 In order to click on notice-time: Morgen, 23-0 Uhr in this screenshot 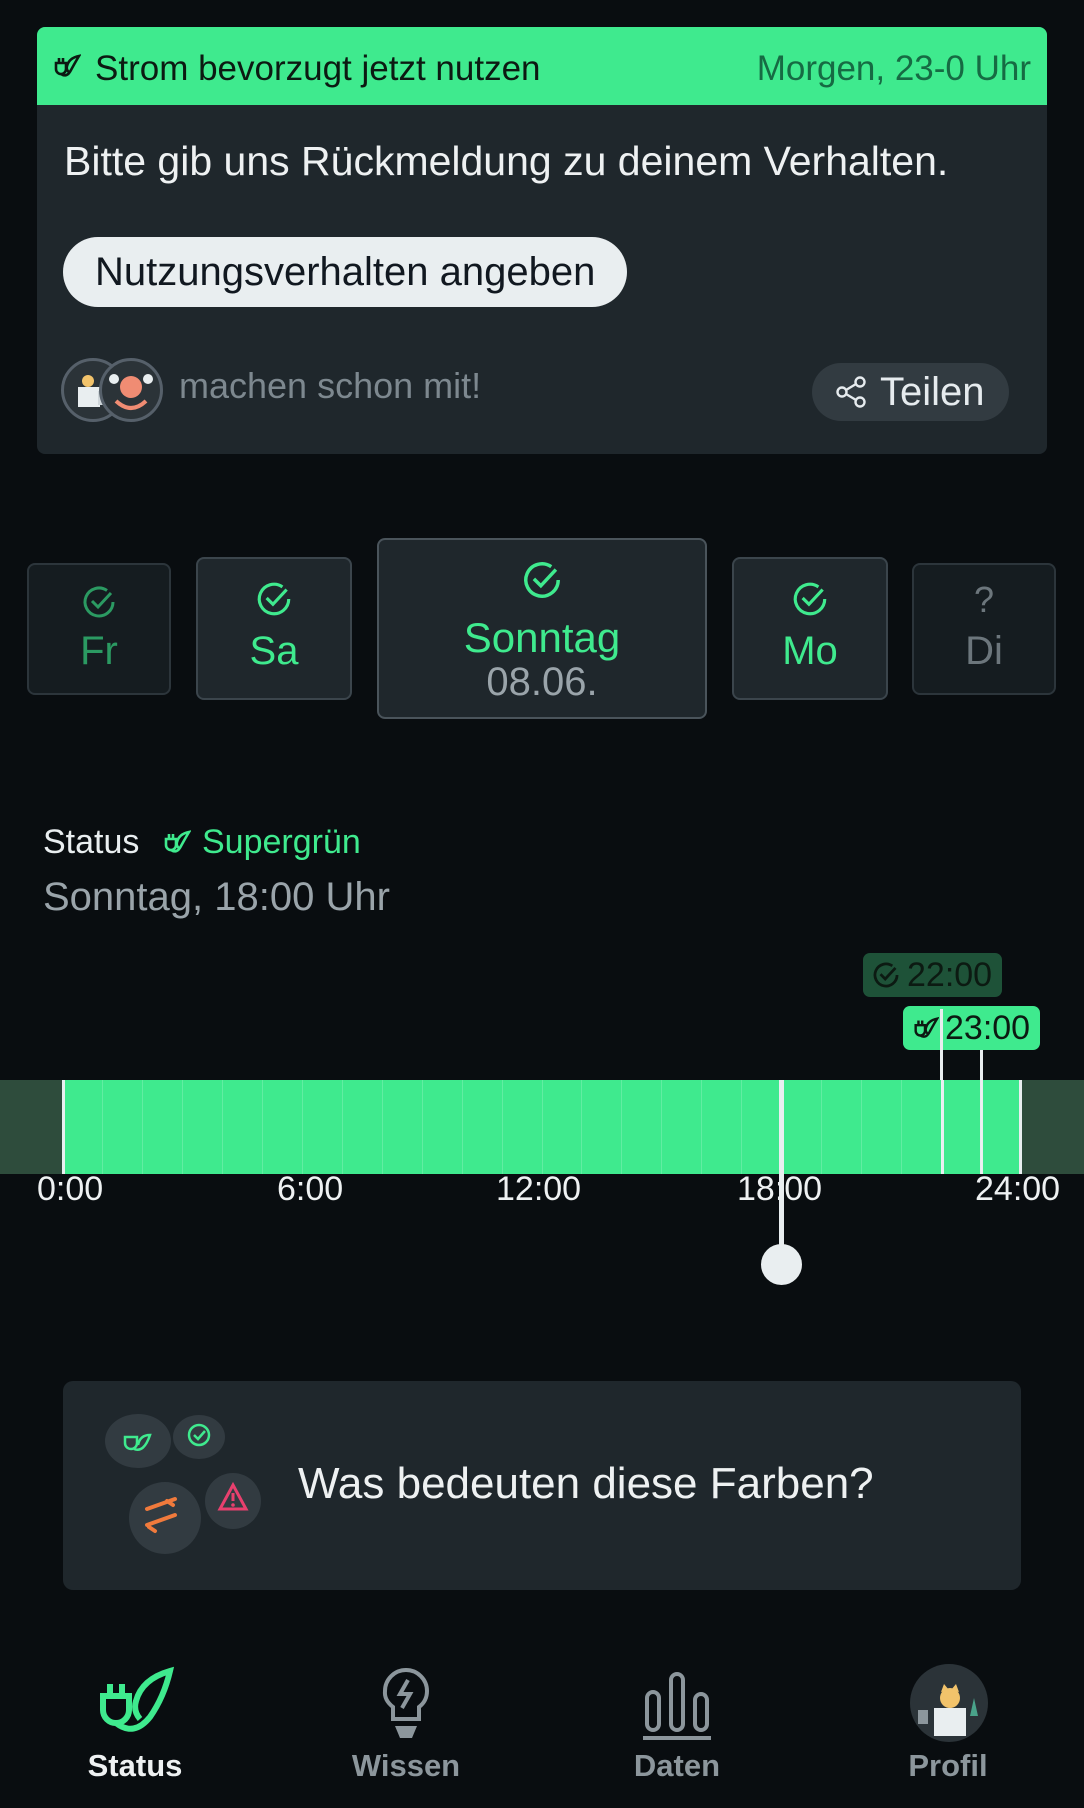, I will do `click(893, 68)`.